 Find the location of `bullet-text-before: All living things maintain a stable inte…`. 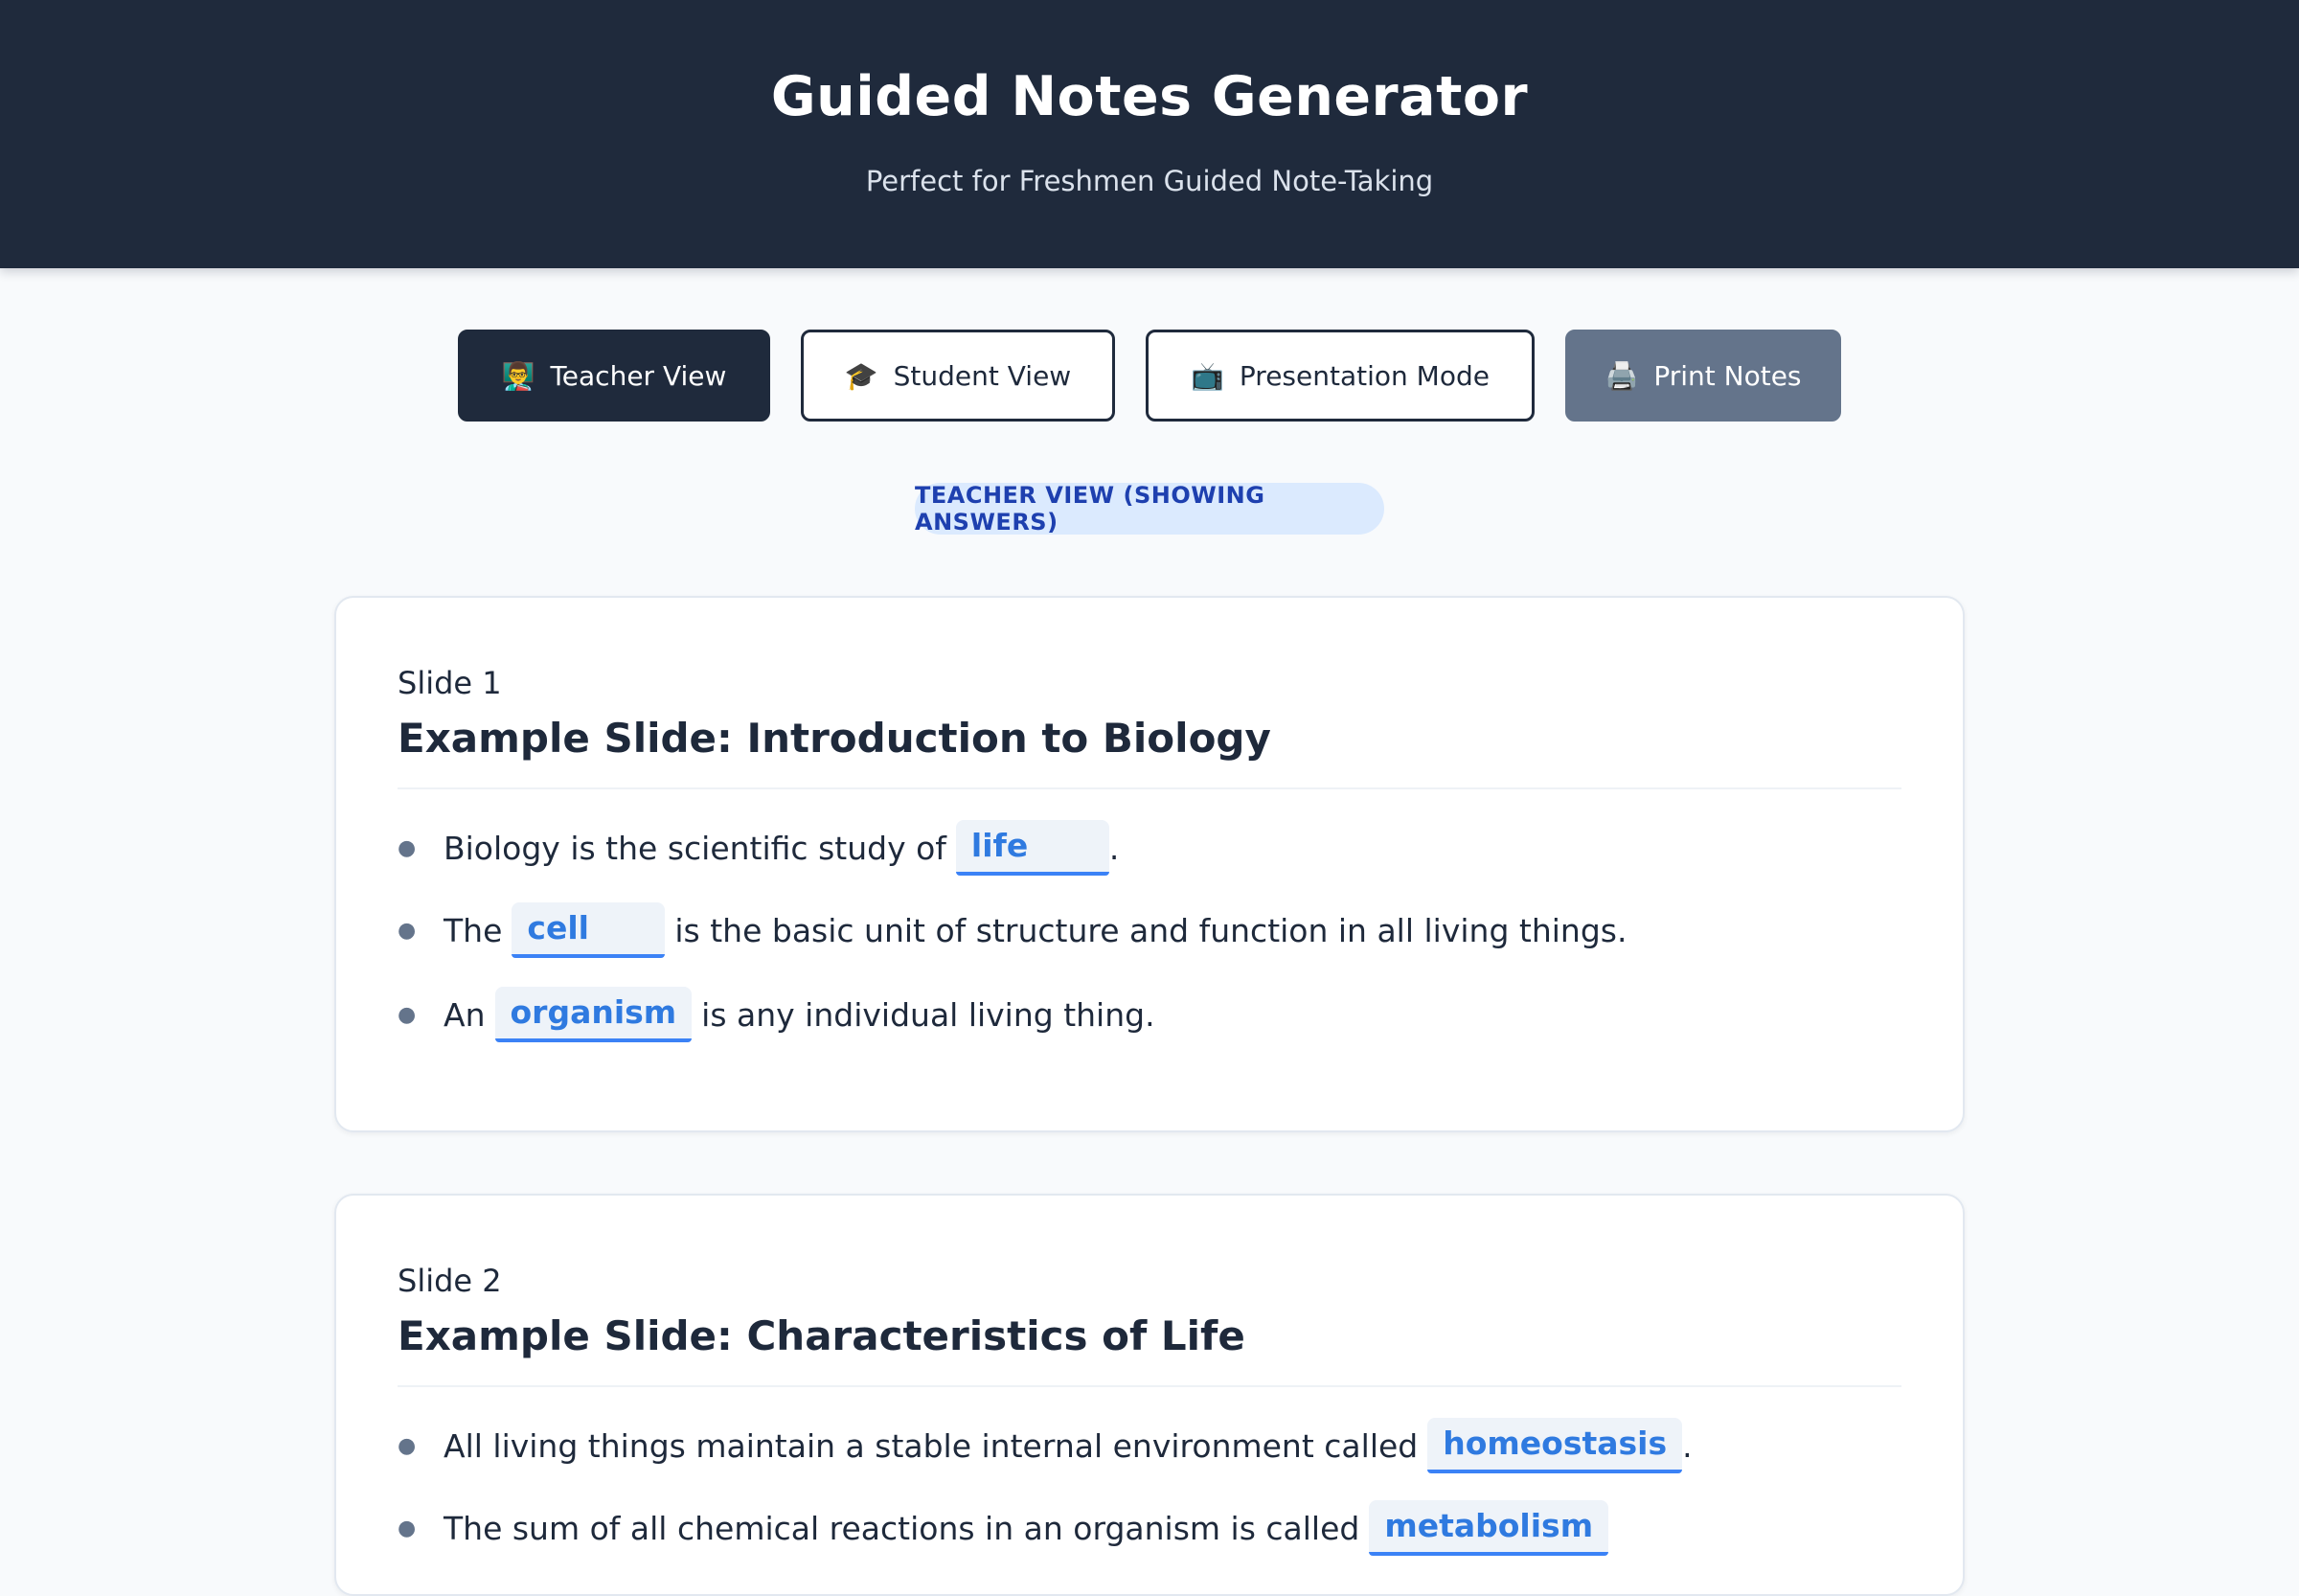

bullet-text-before: All living things maintain a stable inte… is located at coordinates (931, 1445).